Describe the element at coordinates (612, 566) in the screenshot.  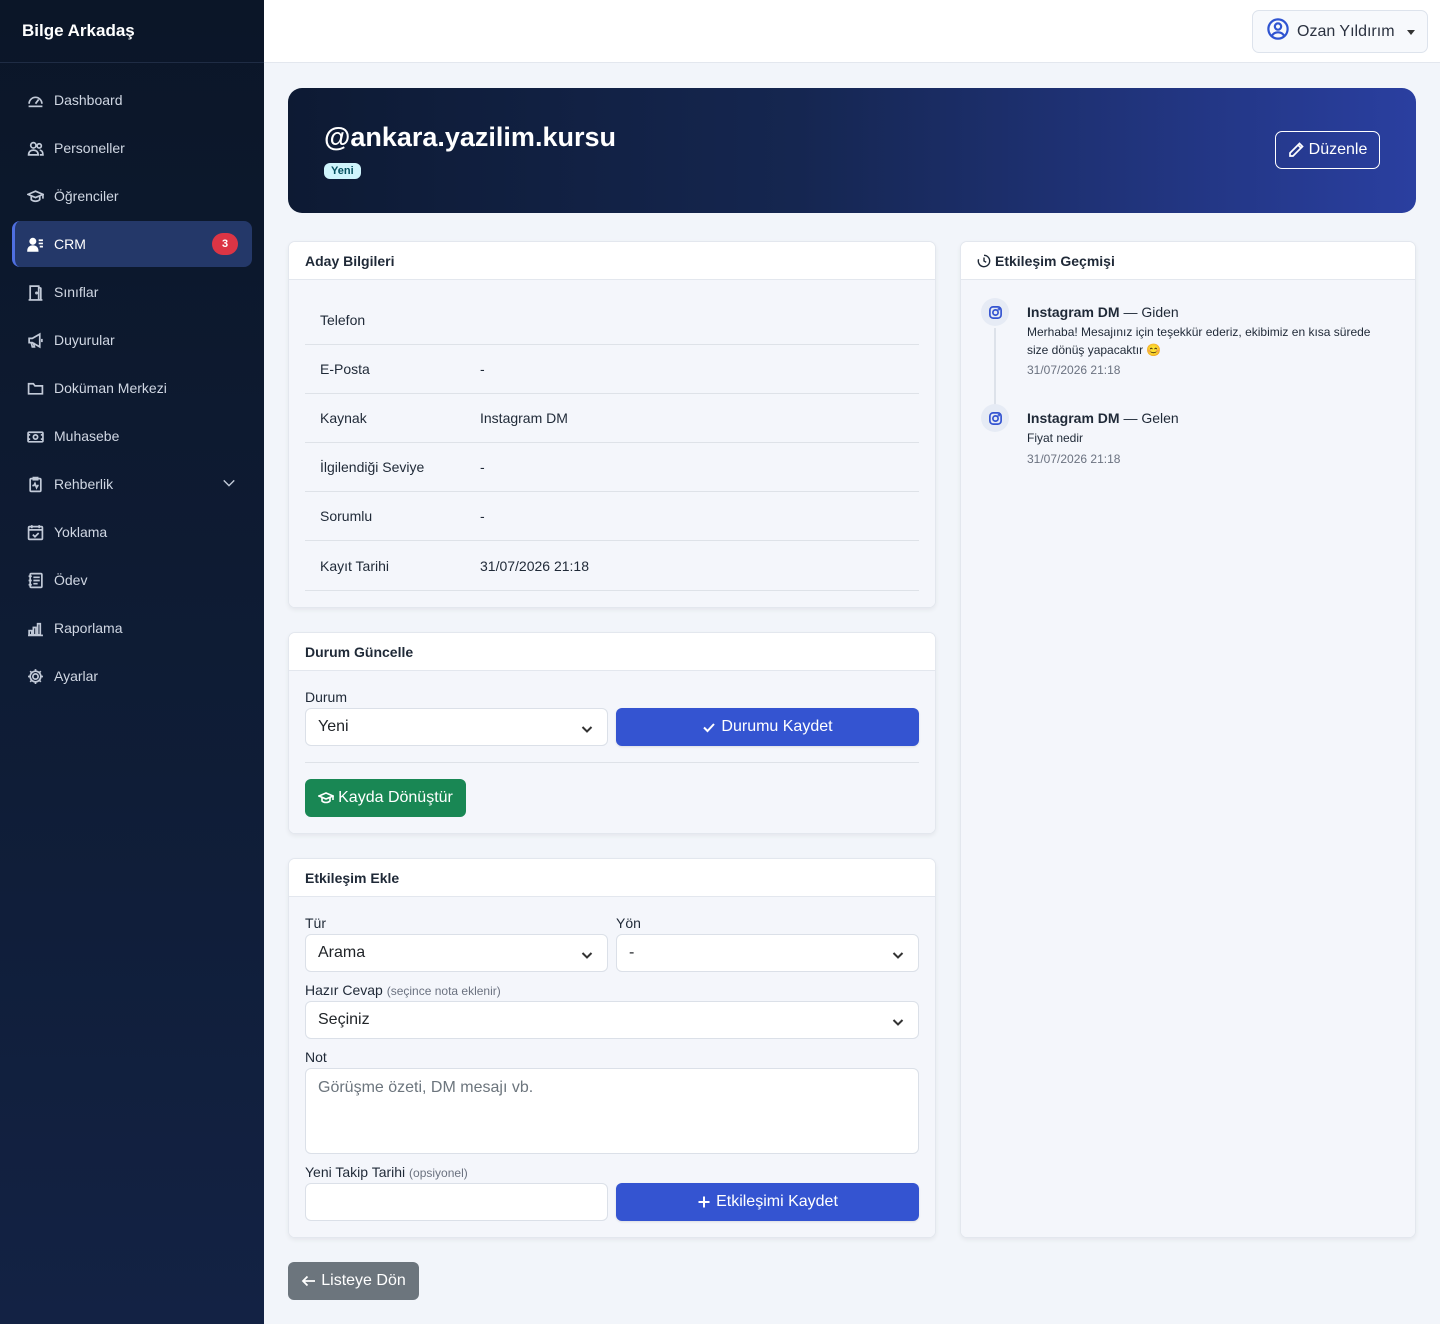
I see `info-row-created: Kayıt Tarihi 31/07/2026 21:18` at that location.